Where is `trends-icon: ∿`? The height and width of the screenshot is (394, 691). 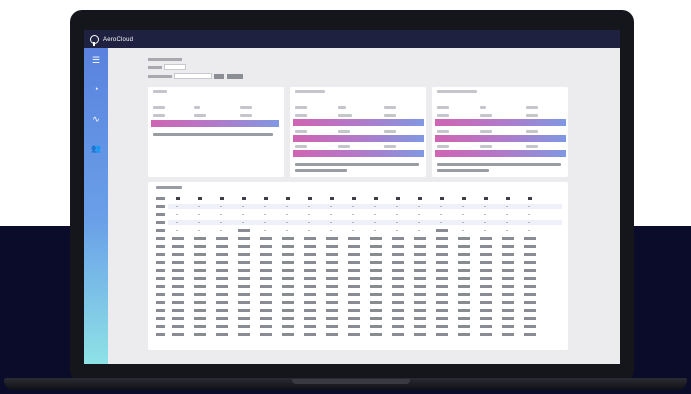
trends-icon: ∿ is located at coordinates (96, 119).